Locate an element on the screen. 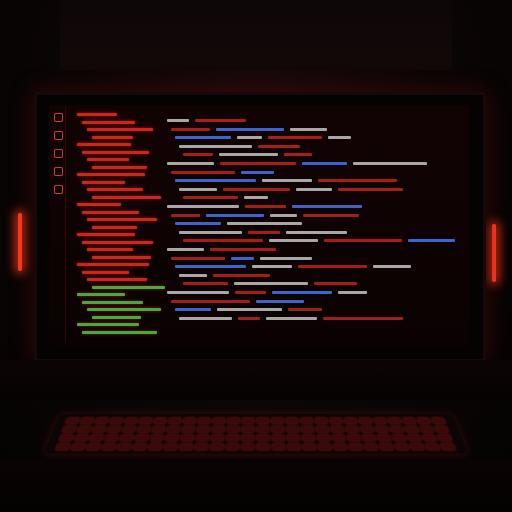 Image resolution: width=512 pixels, height=512 pixels. search-icon is located at coordinates (58, 135).